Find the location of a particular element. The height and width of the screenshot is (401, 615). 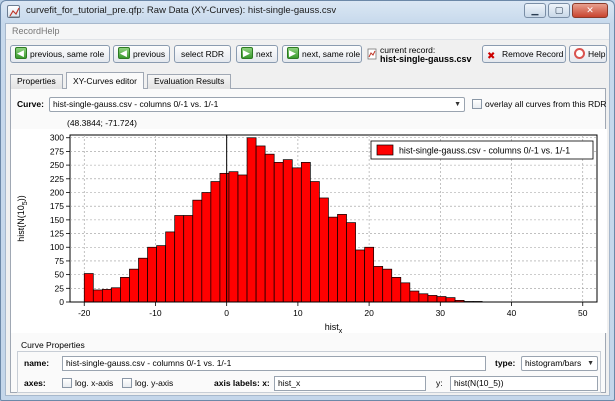

x-axis-label-input: hist_x is located at coordinates (350, 383).